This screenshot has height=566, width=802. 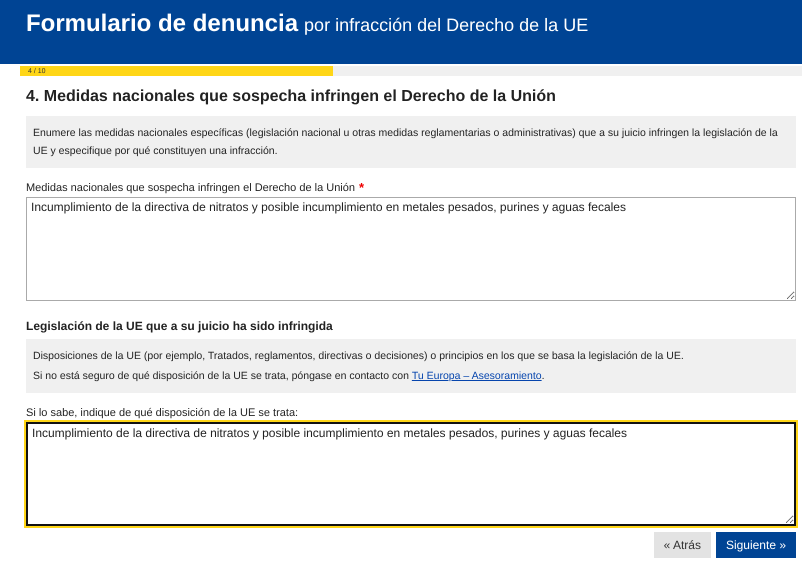 What do you see at coordinates (190, 188) in the screenshot?
I see `field-label: Medidas nacionales que sospecha infringen el Derecho de la Unión` at bounding box center [190, 188].